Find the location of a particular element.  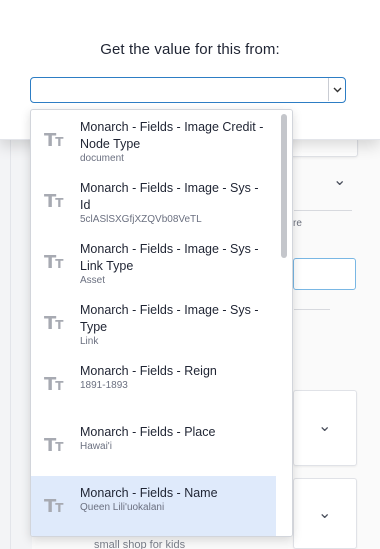

chevron-down-icon is located at coordinates (336, 89).